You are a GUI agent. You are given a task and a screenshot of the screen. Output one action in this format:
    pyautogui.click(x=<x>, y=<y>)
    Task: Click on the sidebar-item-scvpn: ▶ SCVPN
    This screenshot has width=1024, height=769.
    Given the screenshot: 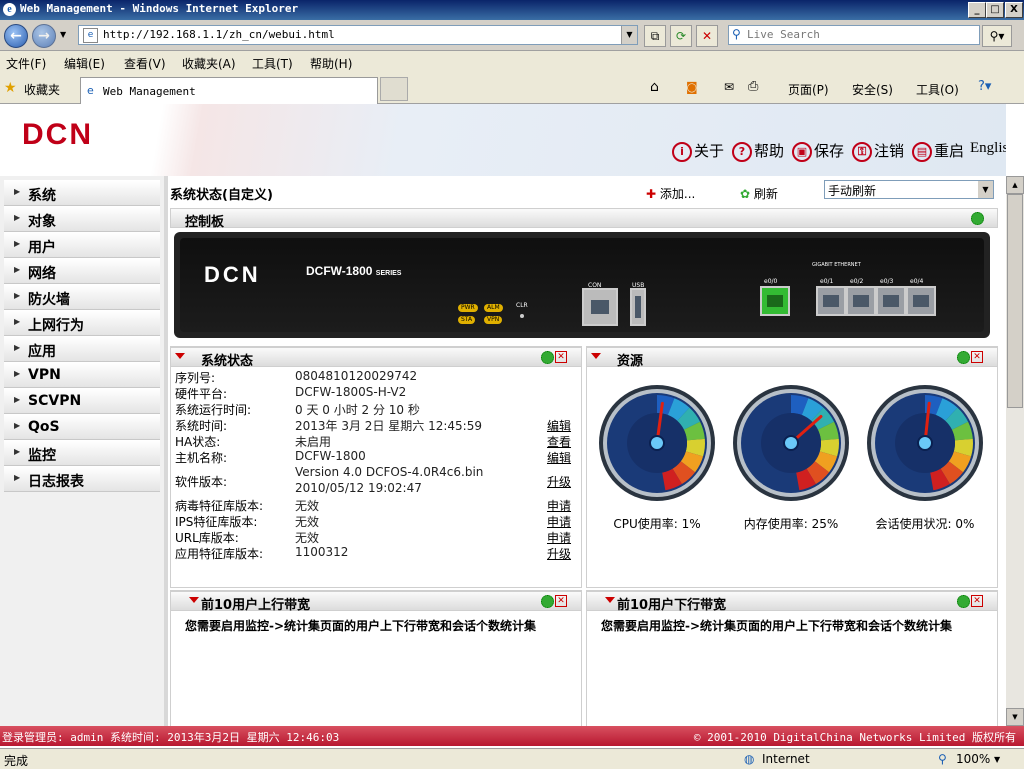 What is the action you would take?
    pyautogui.click(x=82, y=401)
    